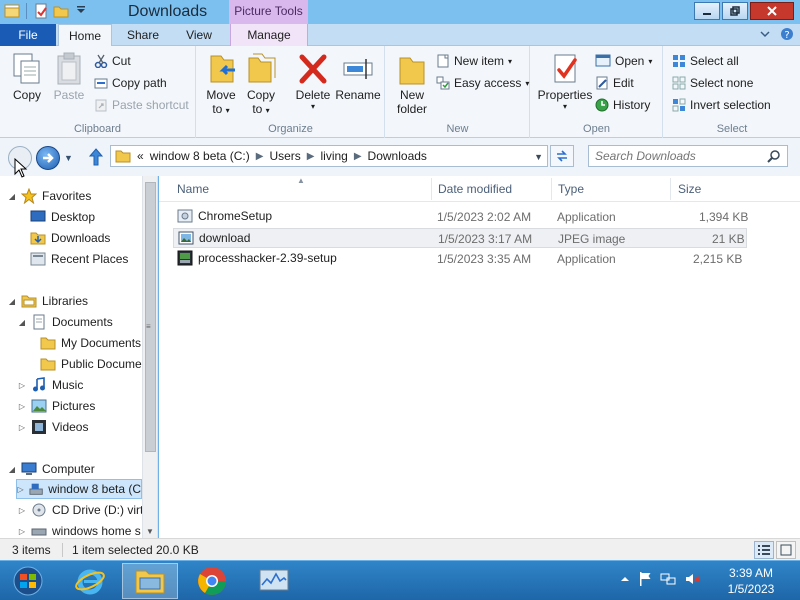  I want to click on column-header-date: Date modified, so click(475, 189).